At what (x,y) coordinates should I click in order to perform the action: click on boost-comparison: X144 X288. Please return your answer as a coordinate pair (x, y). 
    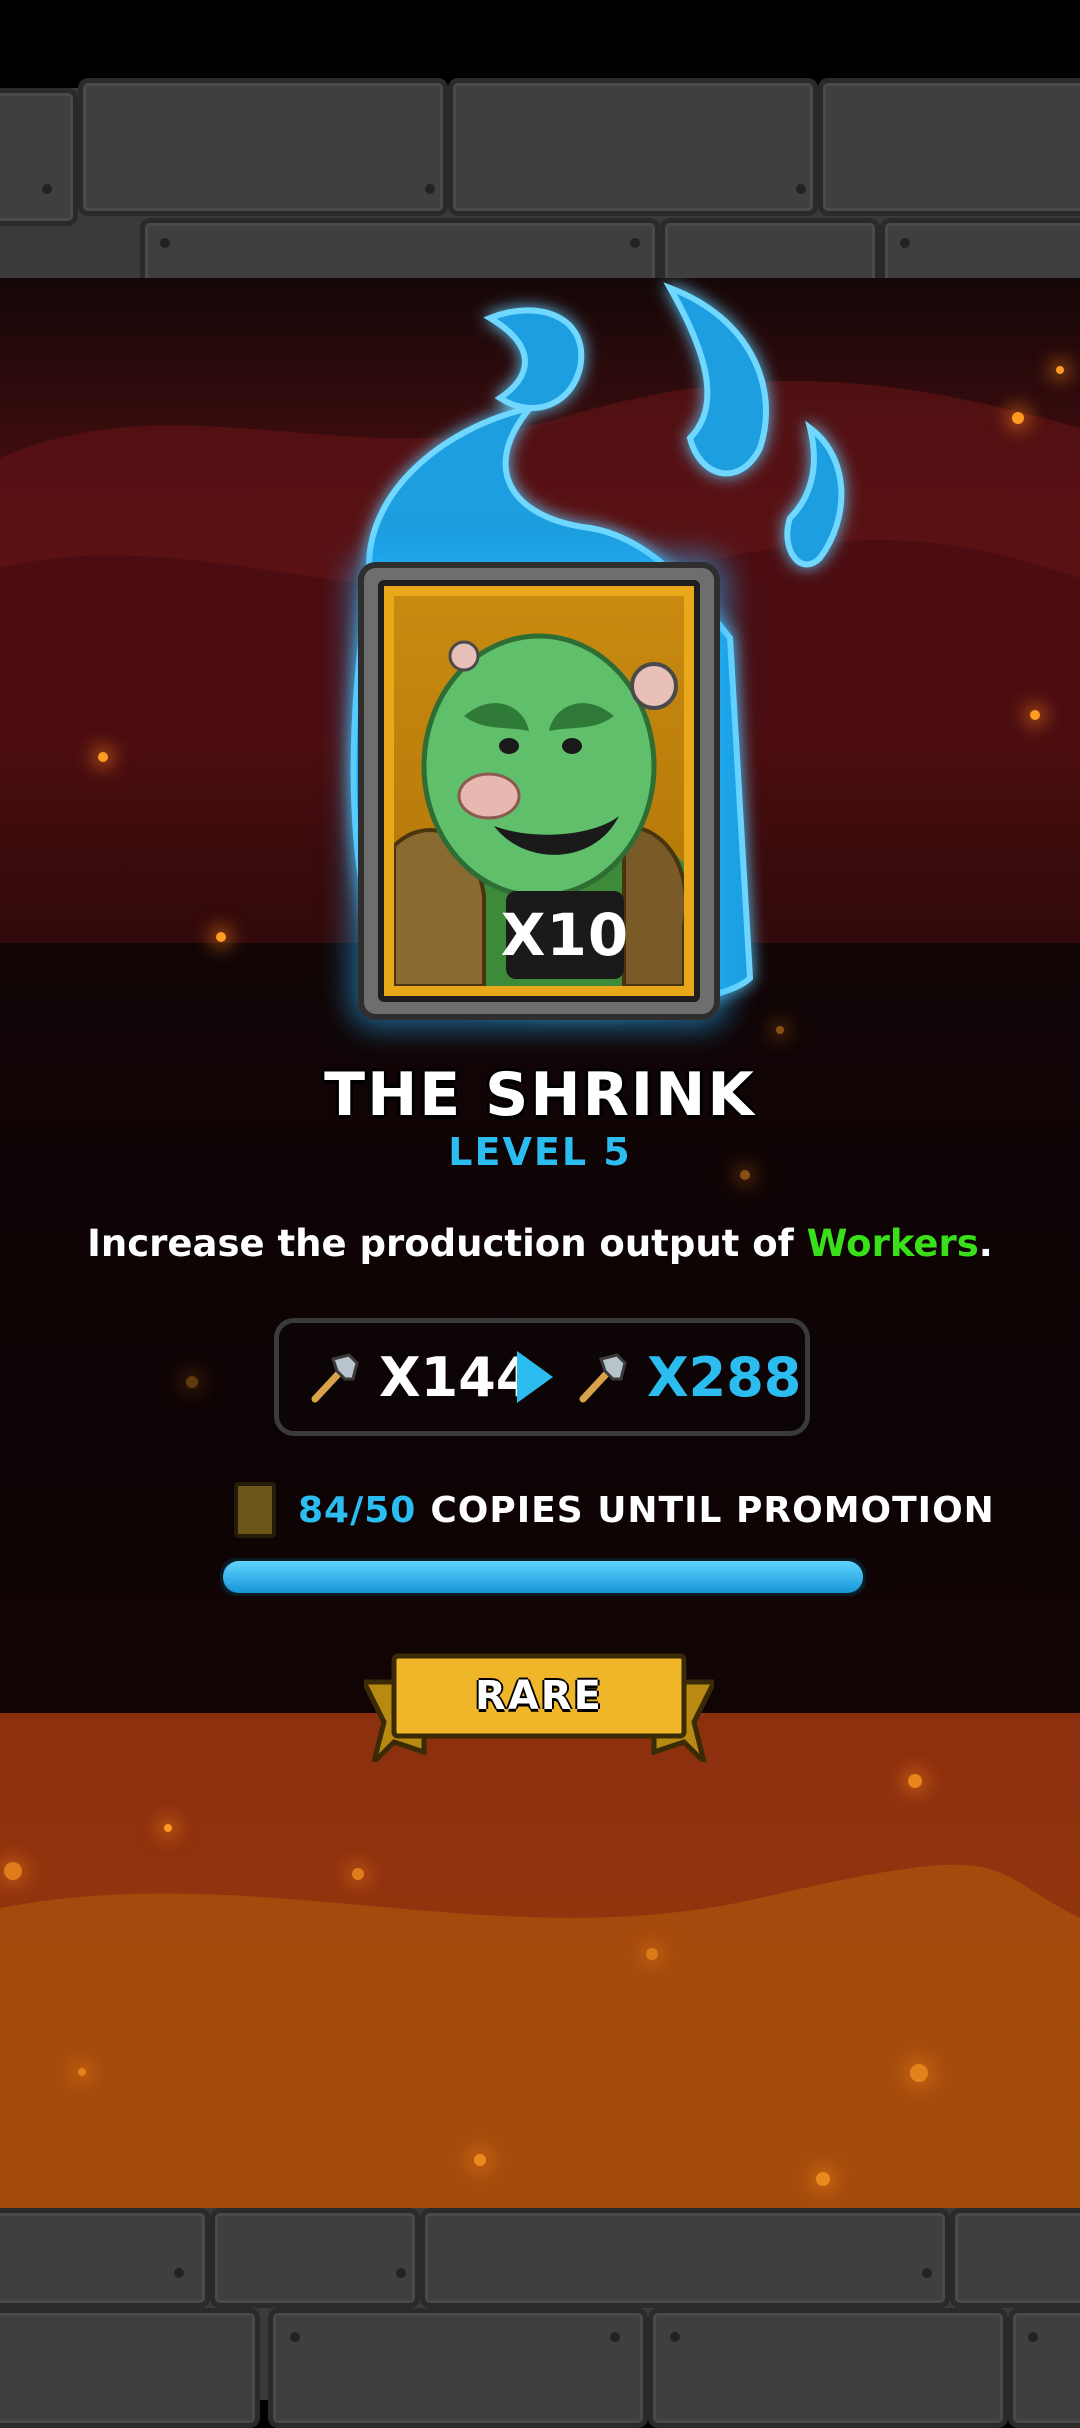
    Looking at the image, I should click on (542, 1377).